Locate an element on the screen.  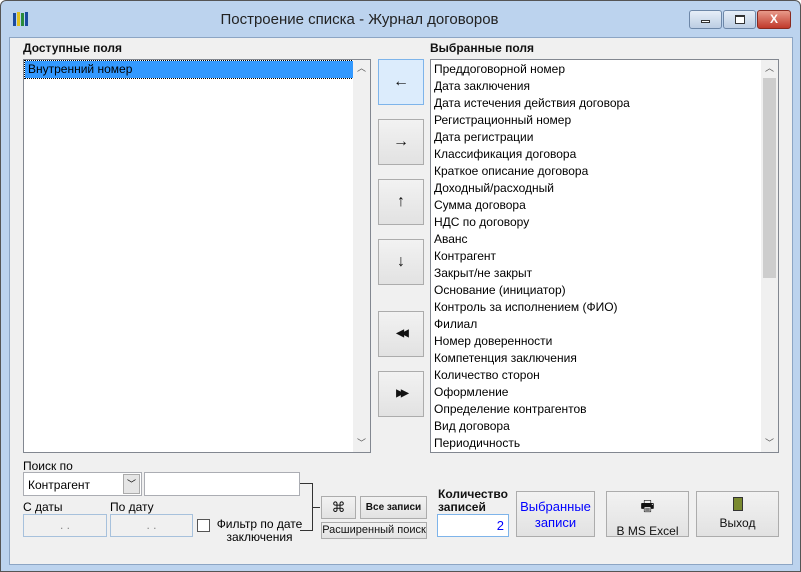
list-item: Внутренний номер is located at coordinates (189, 69).